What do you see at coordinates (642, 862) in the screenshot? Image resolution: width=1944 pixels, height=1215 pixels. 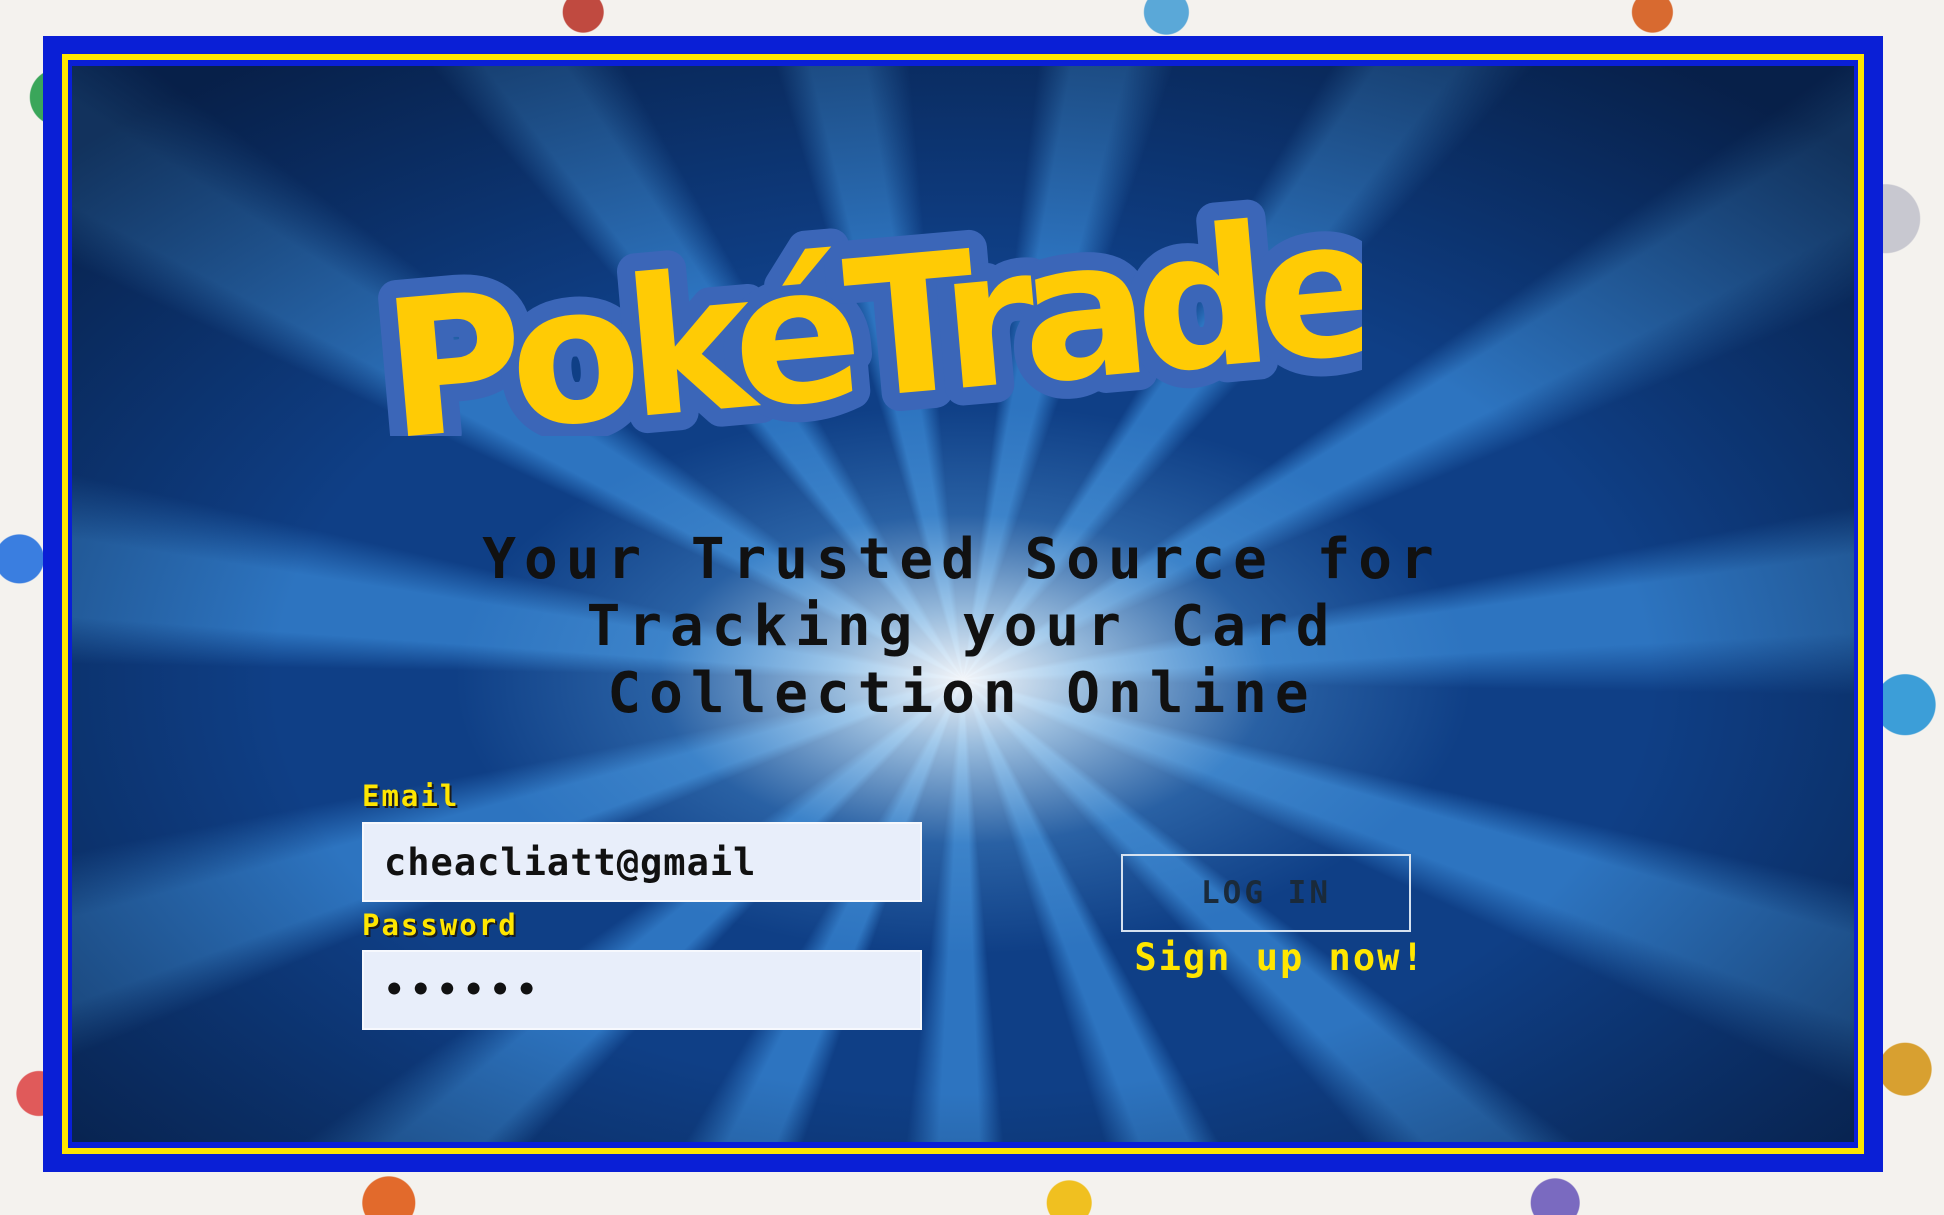 I see `email-field: cheacliatt@gmail` at bounding box center [642, 862].